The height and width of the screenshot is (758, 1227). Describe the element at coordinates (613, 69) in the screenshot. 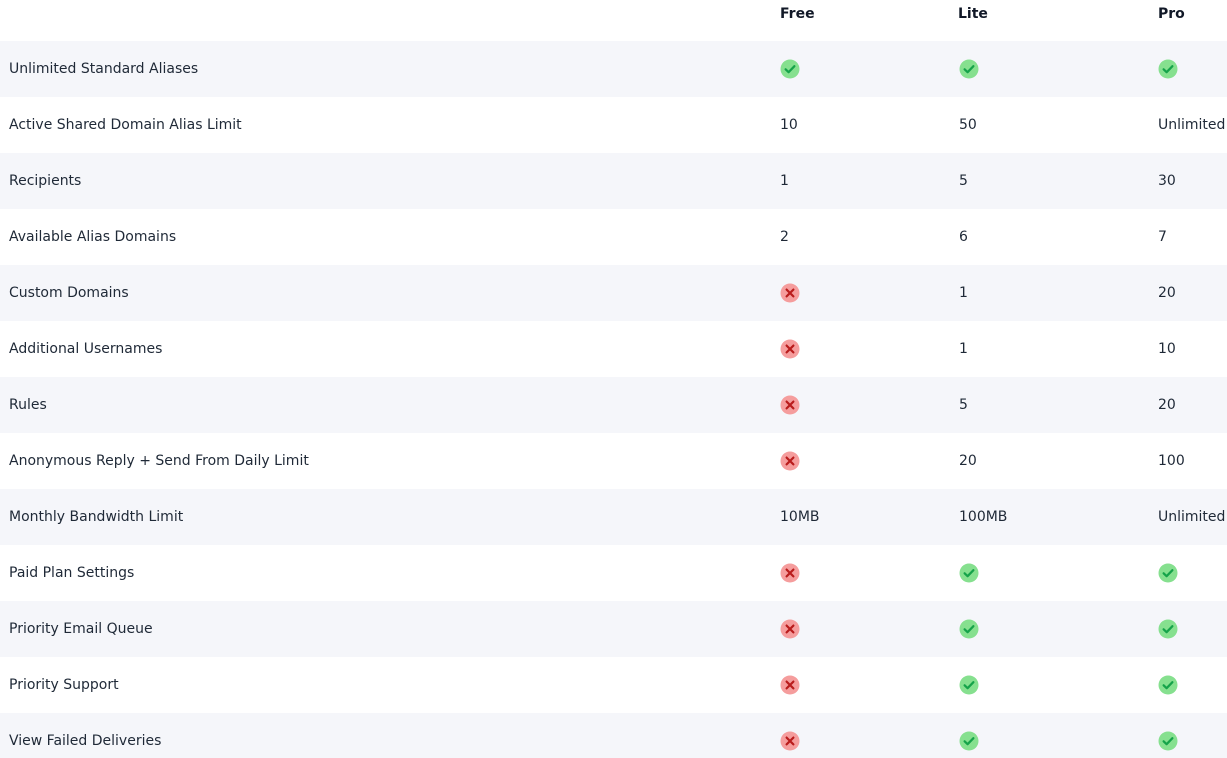

I see `table-row: Unlimited Standard Aliases` at that location.